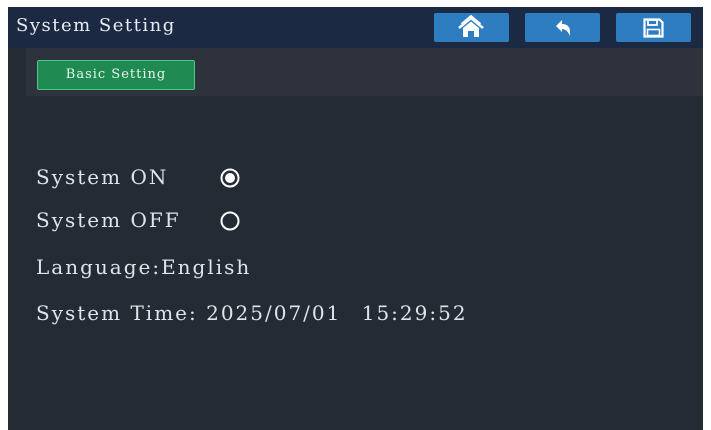 Image resolution: width=711 pixels, height=430 pixels. What do you see at coordinates (274, 313) in the screenshot?
I see `system-date-value: 2025/07/01` at bounding box center [274, 313].